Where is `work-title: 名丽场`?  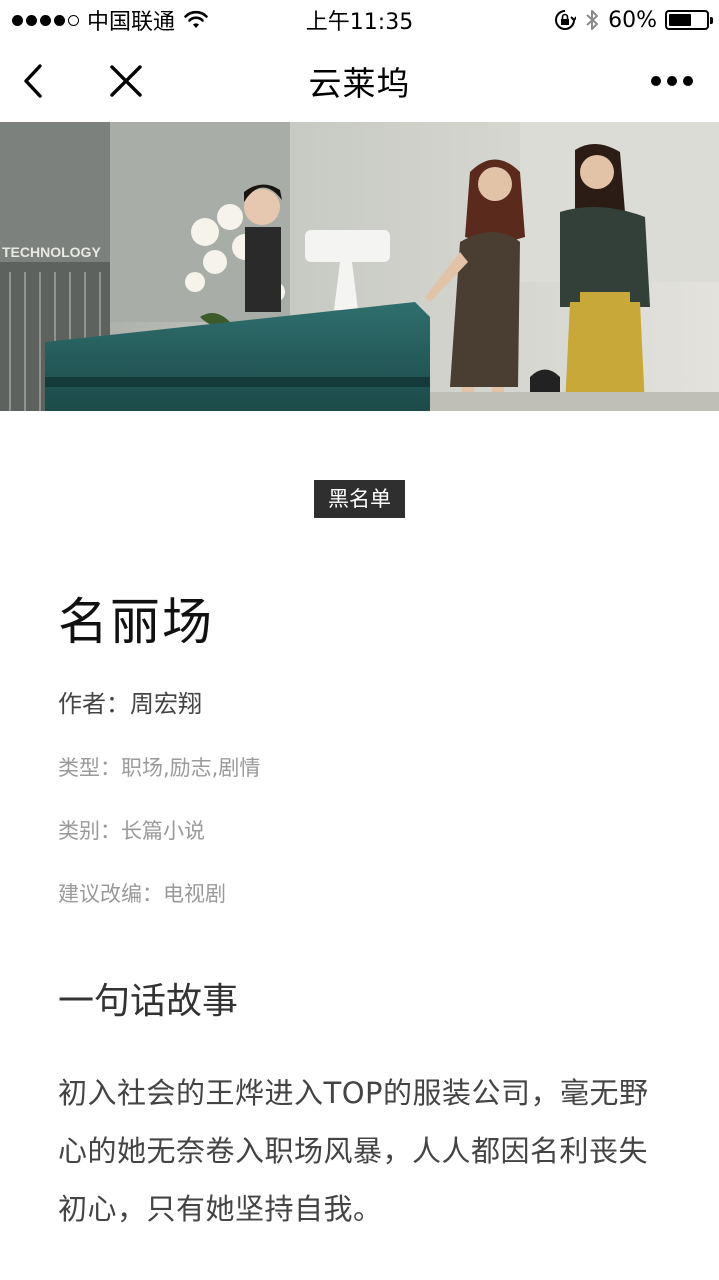
work-title: 名丽场 is located at coordinates (136, 622).